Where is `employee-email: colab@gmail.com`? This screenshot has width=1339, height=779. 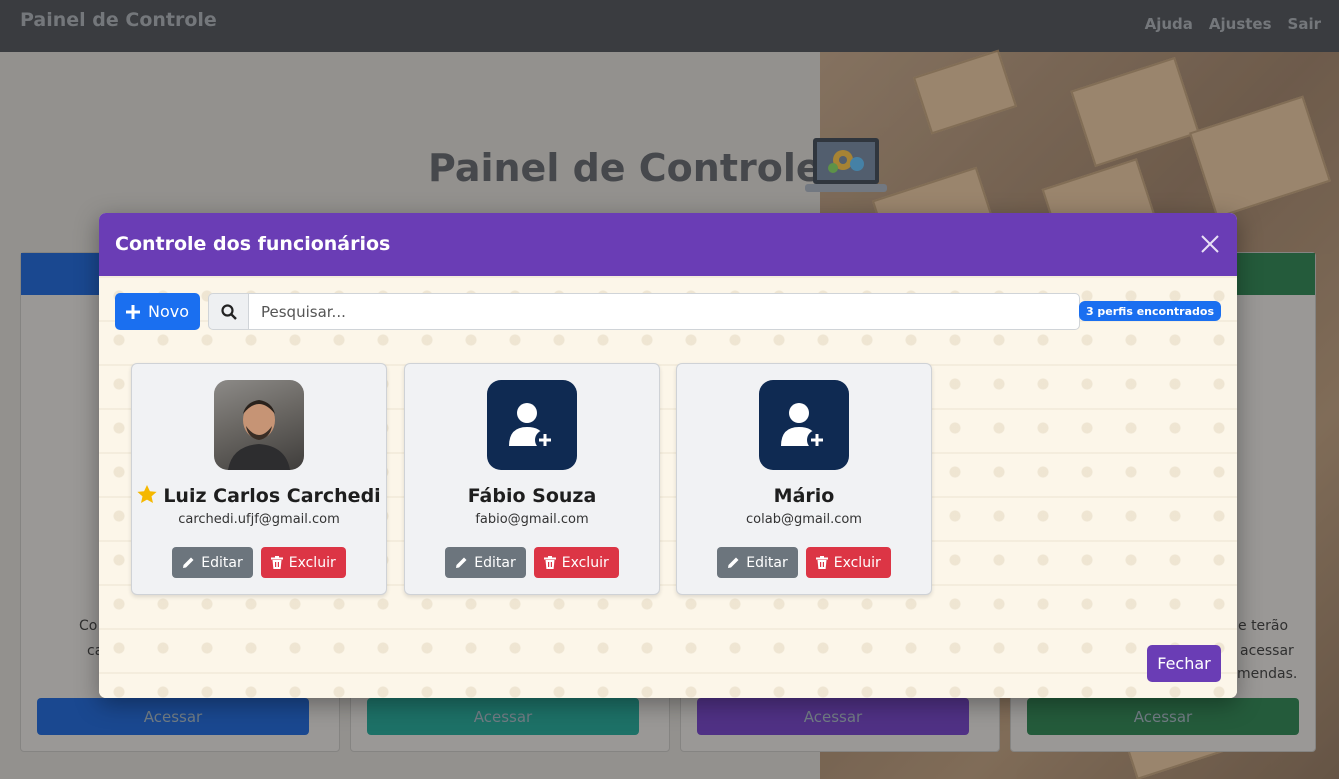
employee-email: colab@gmail.com is located at coordinates (804, 519).